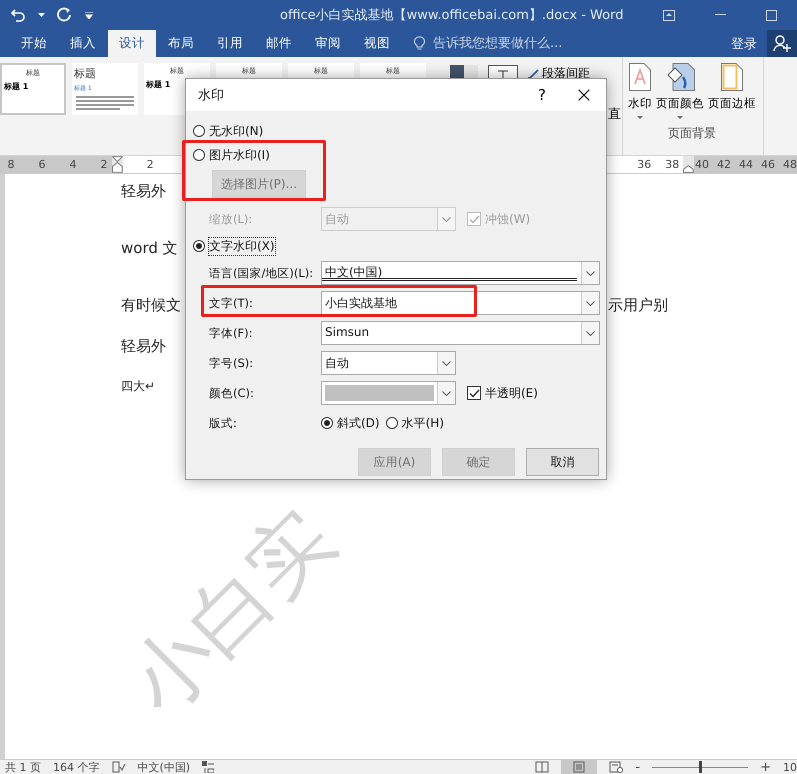 The width and height of the screenshot is (797, 774). I want to click on maximize-icon, so click(772, 15).